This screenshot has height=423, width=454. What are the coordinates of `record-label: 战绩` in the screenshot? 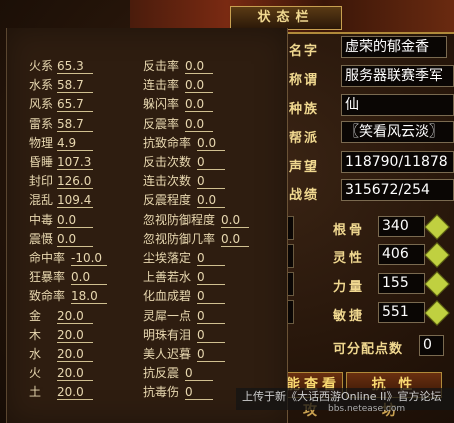 It's located at (304, 195).